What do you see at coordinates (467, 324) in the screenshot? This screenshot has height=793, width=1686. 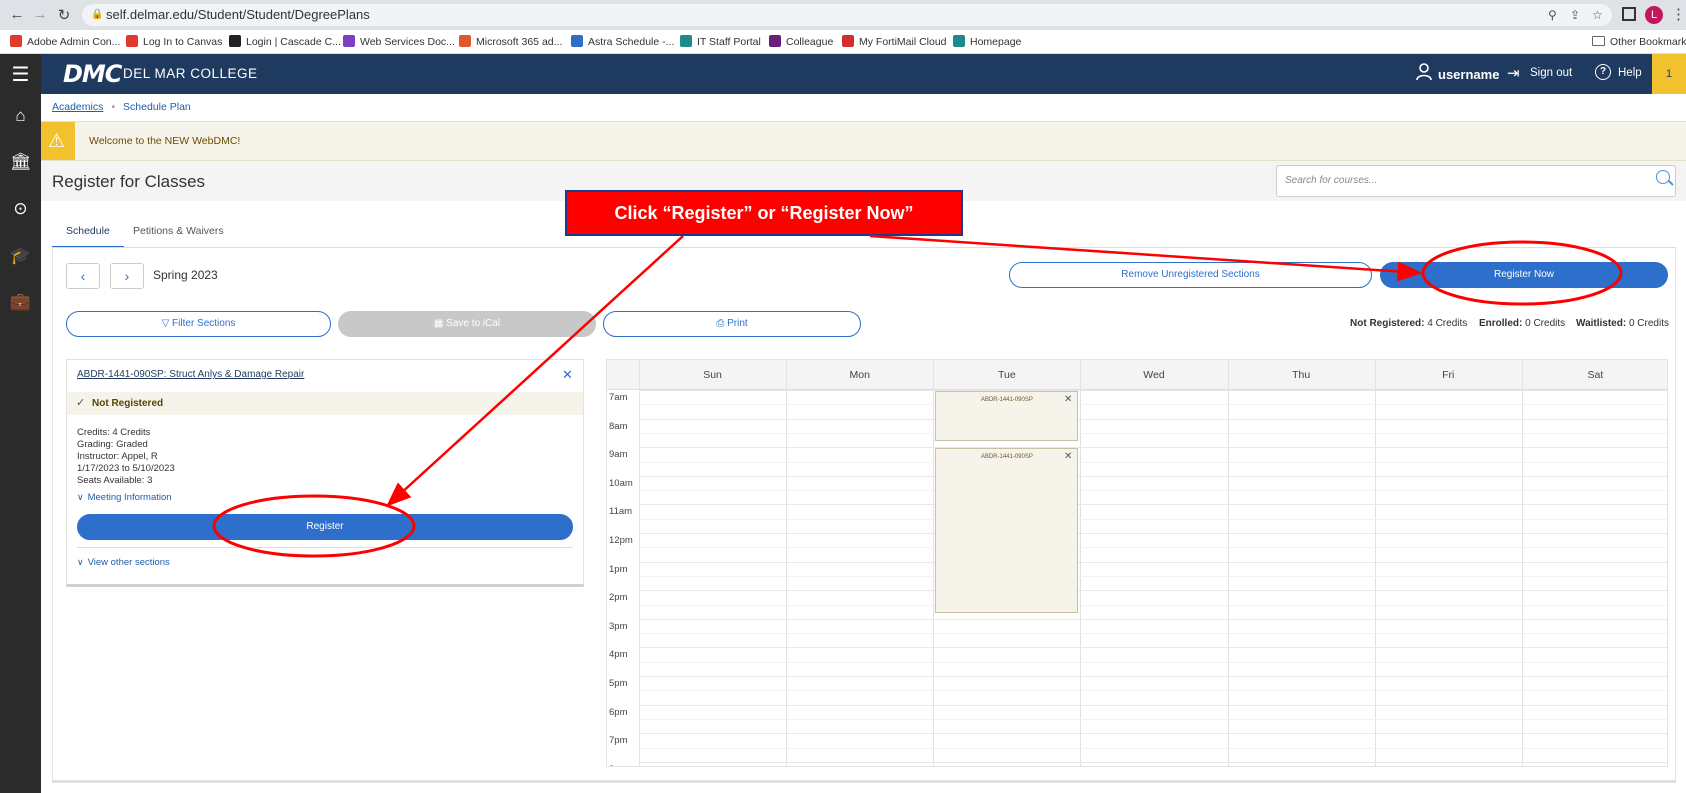 I see `save-to-ical-button: ▦ Save to iCal` at bounding box center [467, 324].